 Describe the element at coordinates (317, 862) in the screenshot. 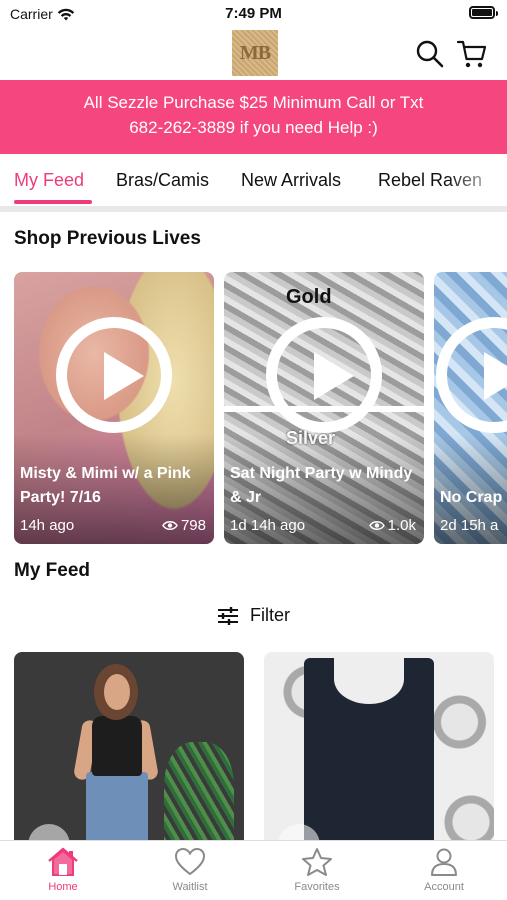

I see `star-icon` at that location.